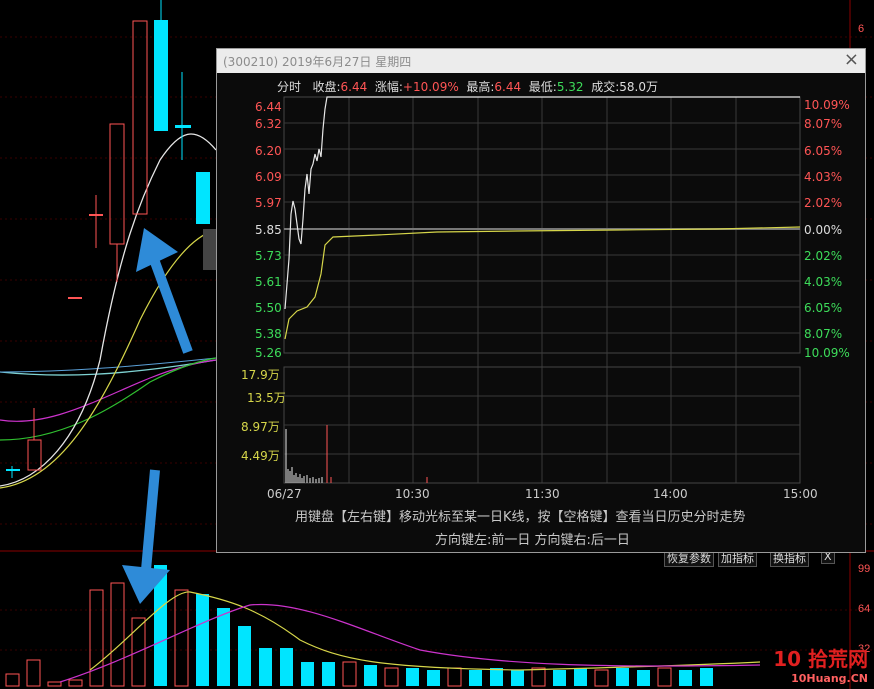  What do you see at coordinates (838, 659) in the screenshot?
I see `watermark-text: 拾荒网` at bounding box center [838, 659].